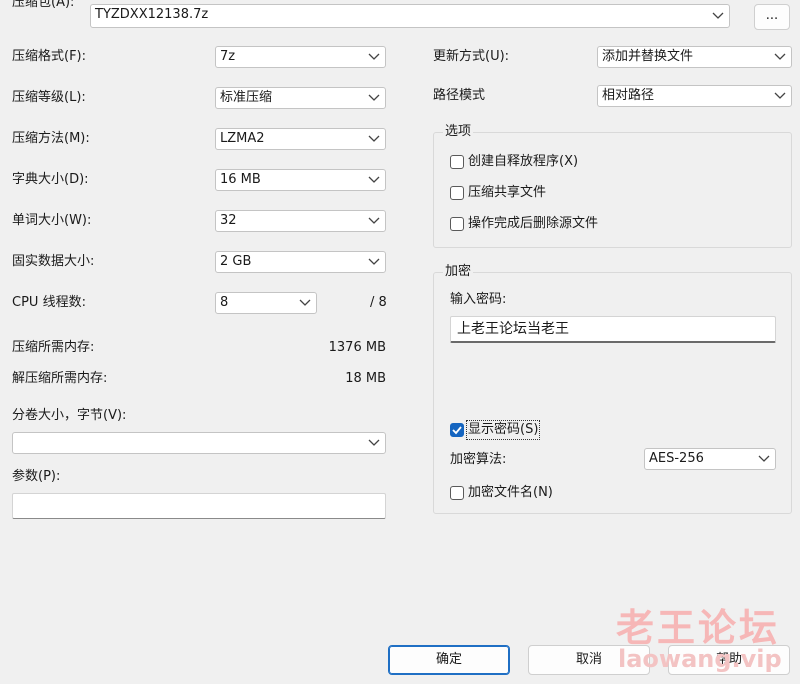 The image size is (800, 684). I want to click on shared-checkbox, so click(457, 193).